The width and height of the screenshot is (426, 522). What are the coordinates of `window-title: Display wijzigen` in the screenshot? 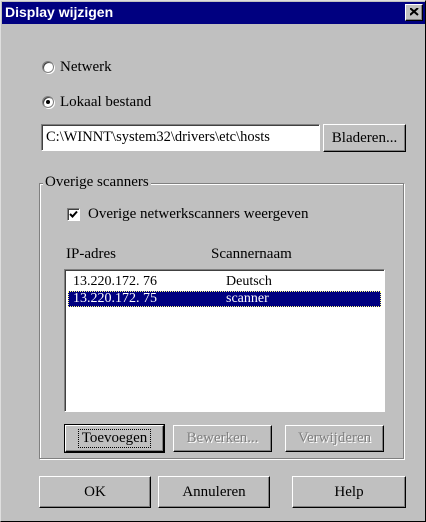 It's located at (59, 12).